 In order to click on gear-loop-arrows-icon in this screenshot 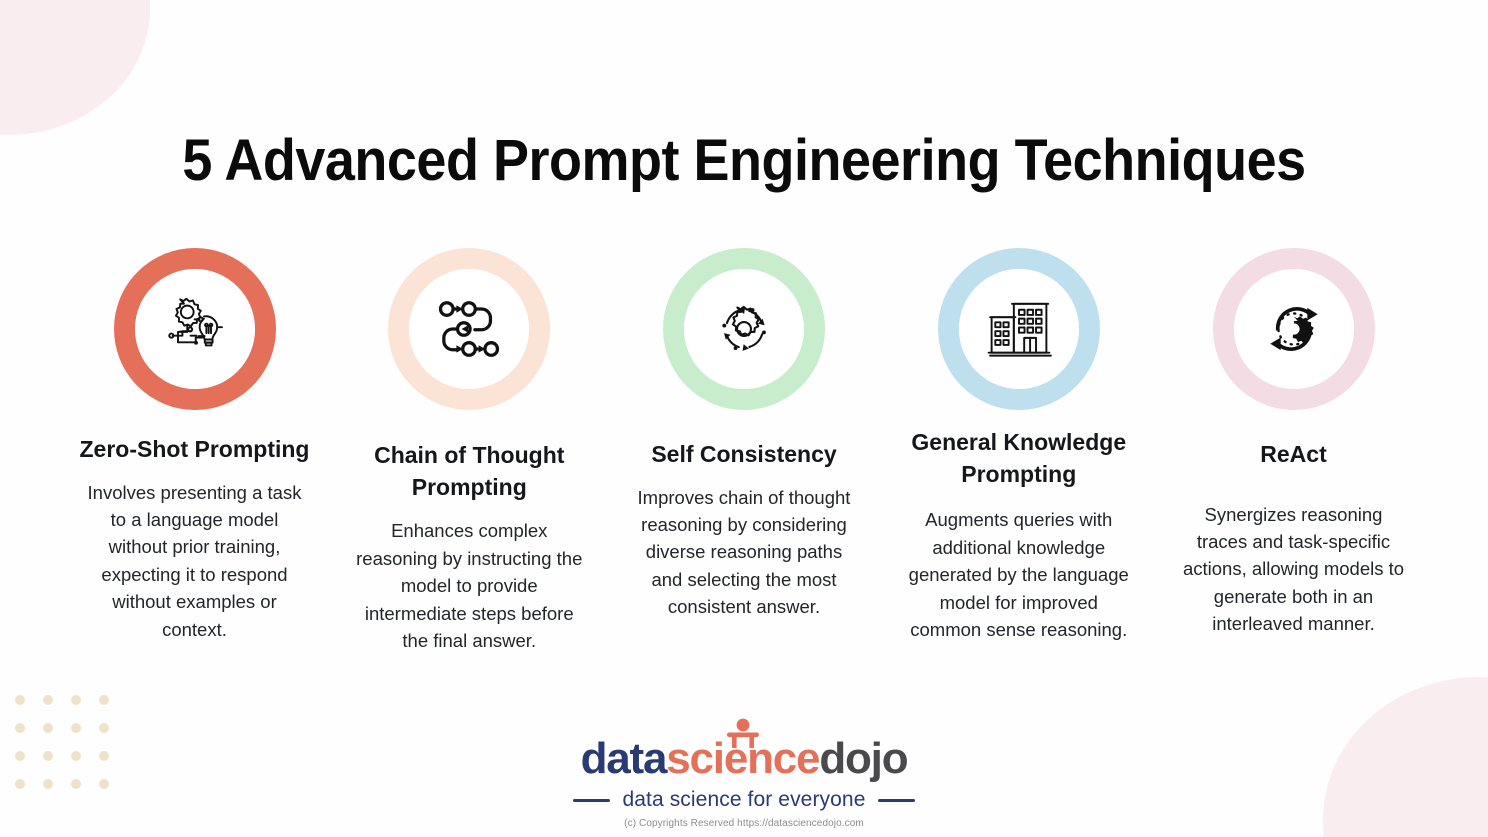, I will do `click(1293, 329)`.